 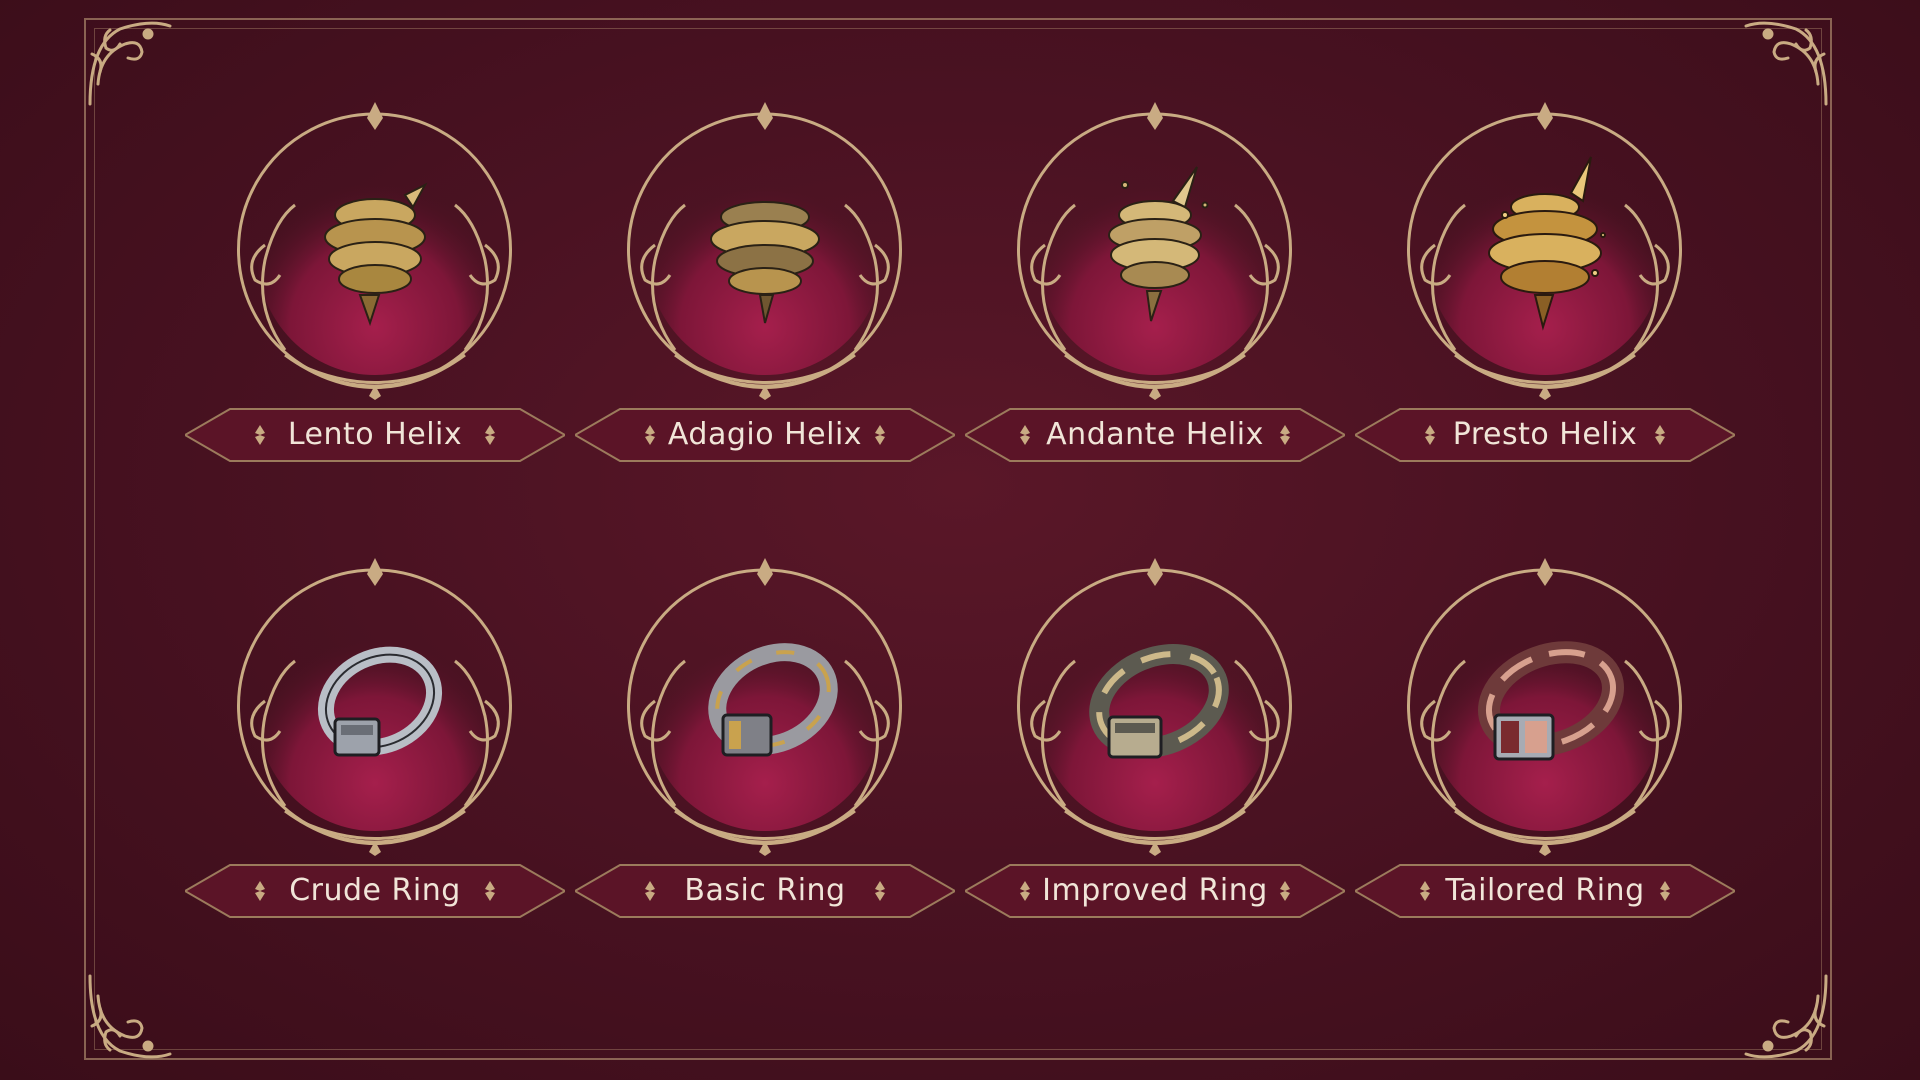 What do you see at coordinates (1545, 890) in the screenshot?
I see `item-name-label: Tailored Ring` at bounding box center [1545, 890].